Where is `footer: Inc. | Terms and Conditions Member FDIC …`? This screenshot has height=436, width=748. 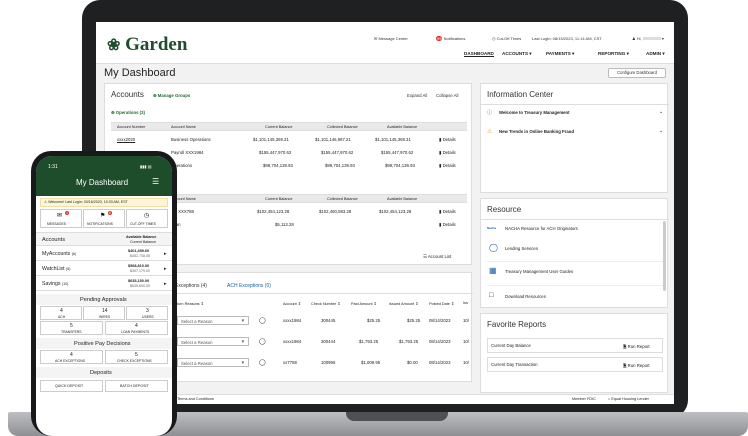
footer: Inc. | Terms and Conditions Member FDIC … is located at coordinates (385, 399).